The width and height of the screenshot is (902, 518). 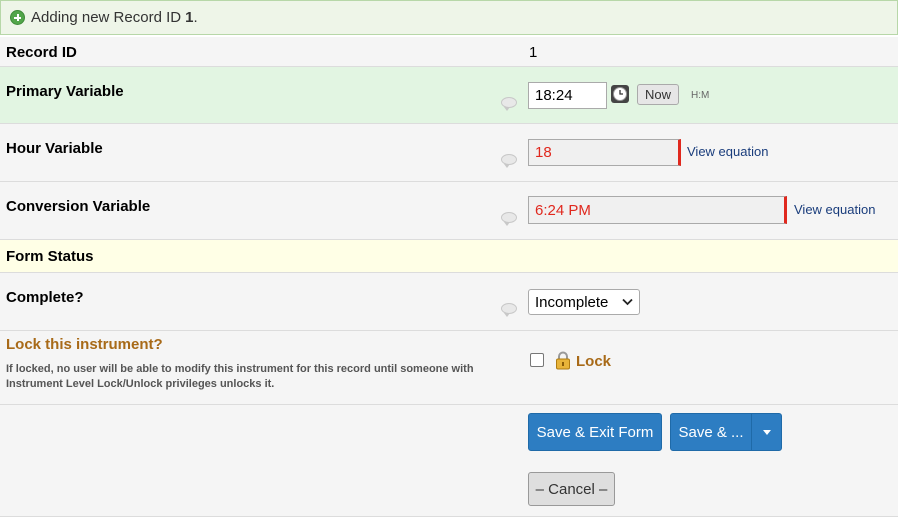 I want to click on chevron-down-icon, so click(x=627, y=302).